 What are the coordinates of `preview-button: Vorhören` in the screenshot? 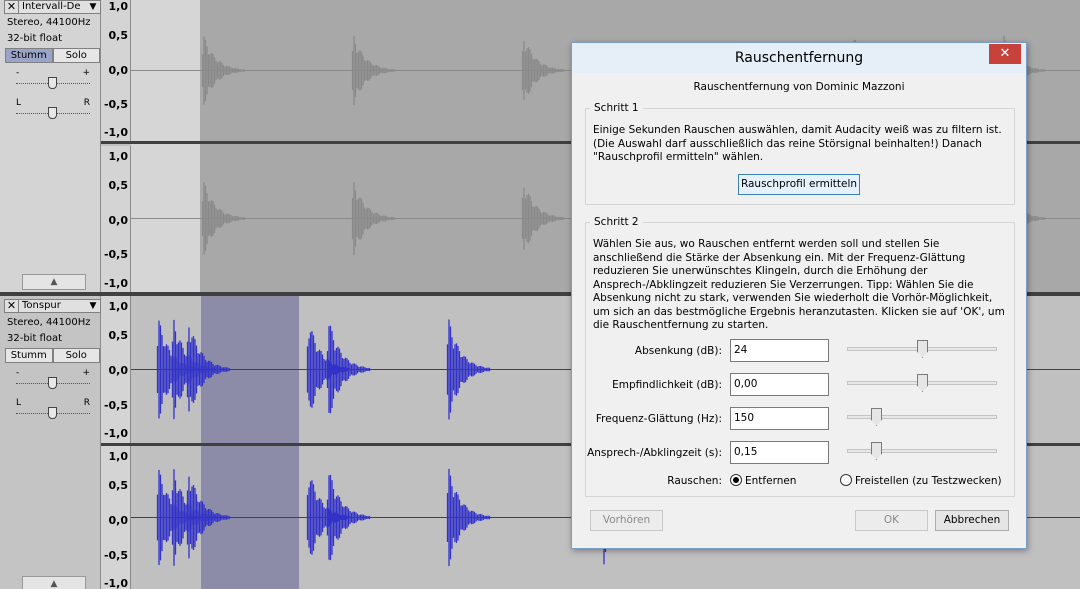 It's located at (626, 520).